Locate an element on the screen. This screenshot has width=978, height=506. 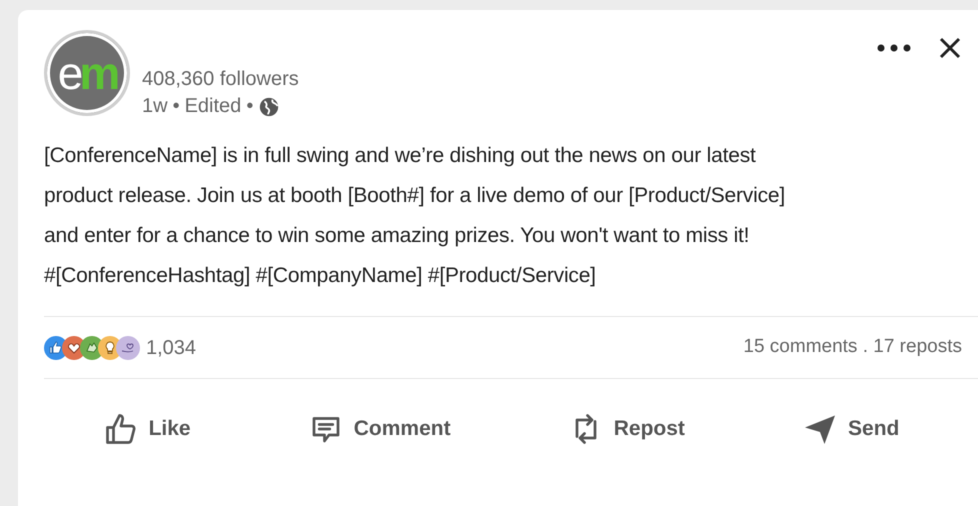
logo-letter: e is located at coordinates (69, 73).